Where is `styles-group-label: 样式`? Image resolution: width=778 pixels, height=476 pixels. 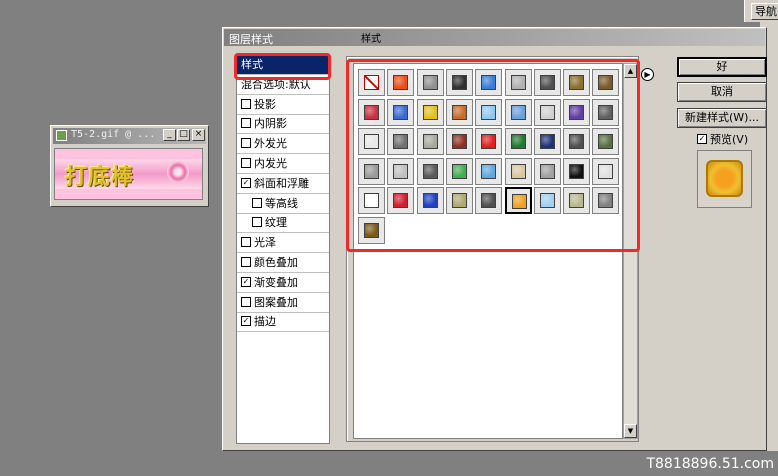 styles-group-label: 样式 is located at coordinates (371, 39).